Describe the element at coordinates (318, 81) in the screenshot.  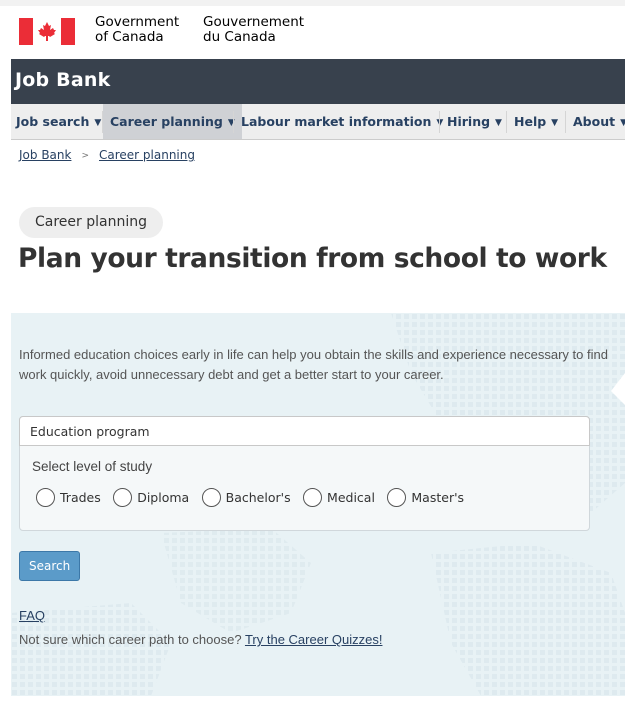
I see `site-banner: Job Bank` at that location.